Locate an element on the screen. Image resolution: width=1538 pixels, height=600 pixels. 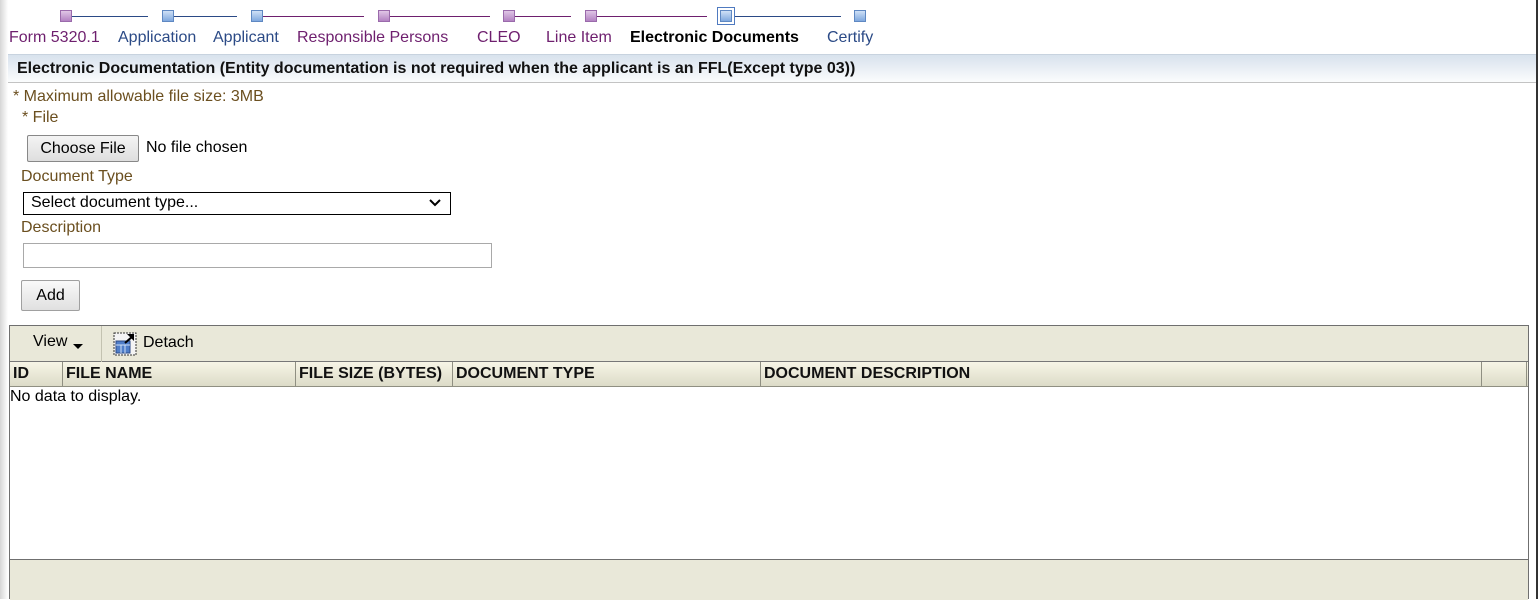
chevron-down-icon is located at coordinates (435, 203).